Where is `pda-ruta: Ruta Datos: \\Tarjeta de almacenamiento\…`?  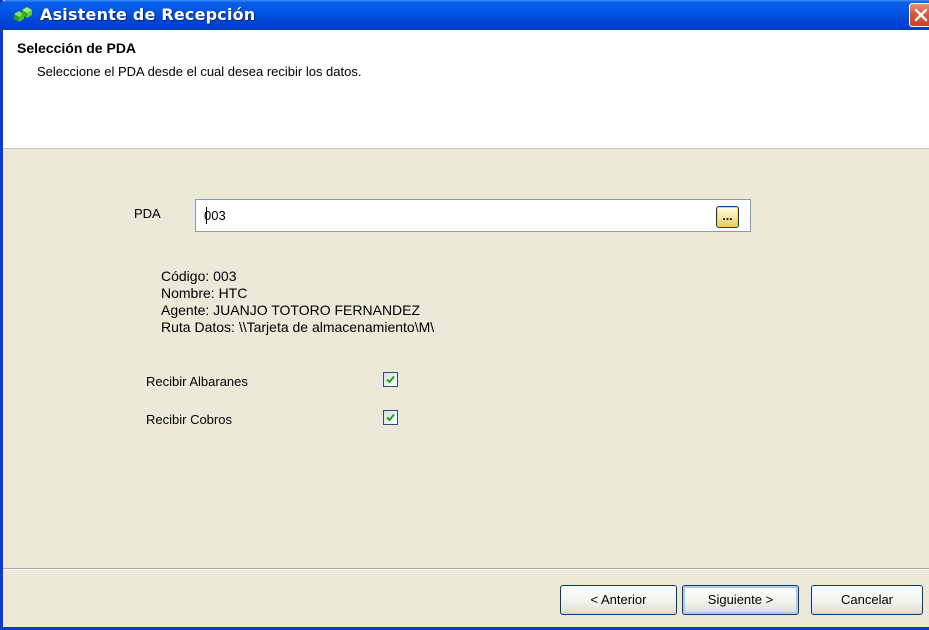 pda-ruta: Ruta Datos: \\Tarjeta de almacenamiento\… is located at coordinates (298, 327).